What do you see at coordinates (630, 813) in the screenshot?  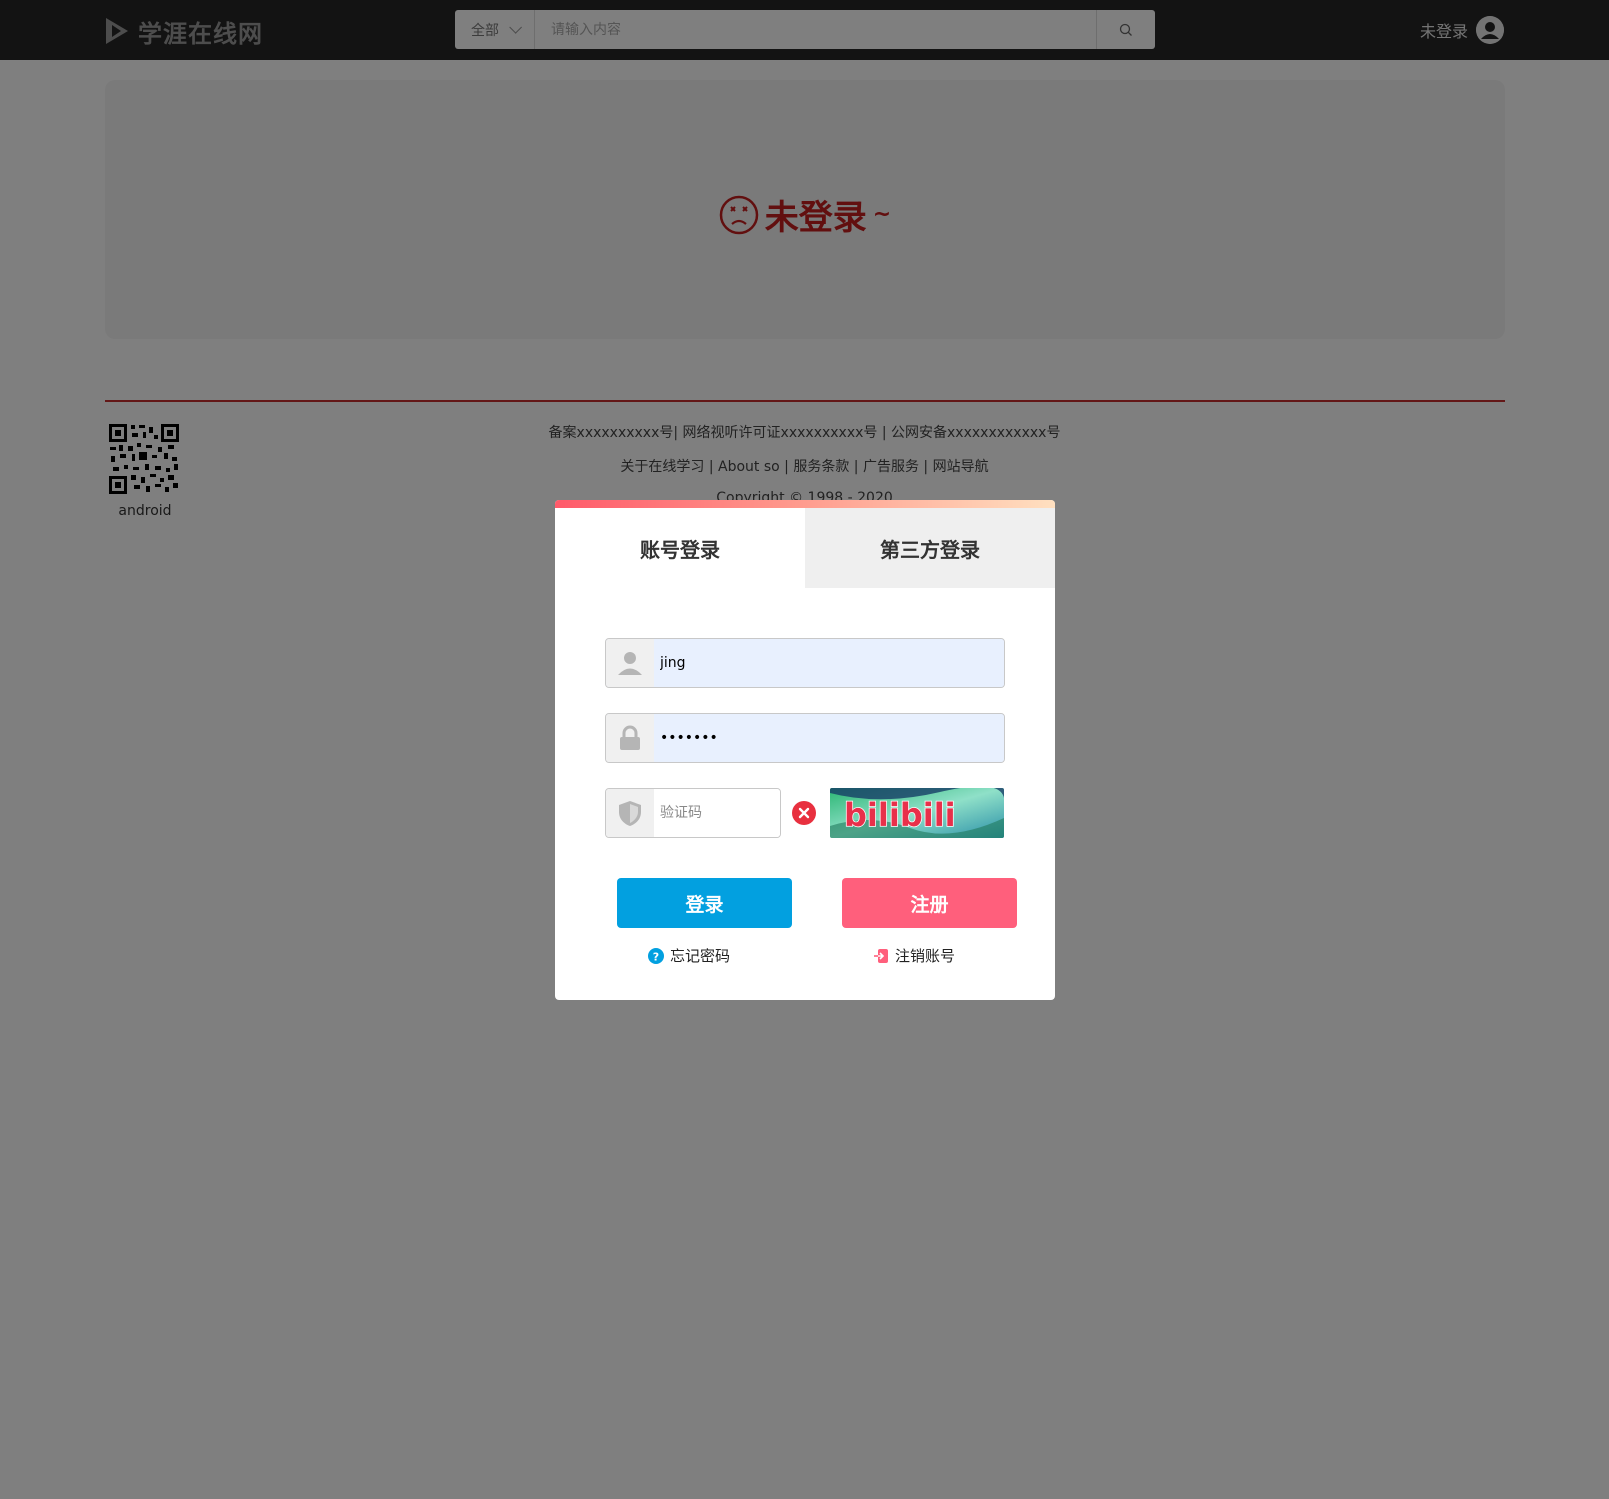 I see `shield-icon` at bounding box center [630, 813].